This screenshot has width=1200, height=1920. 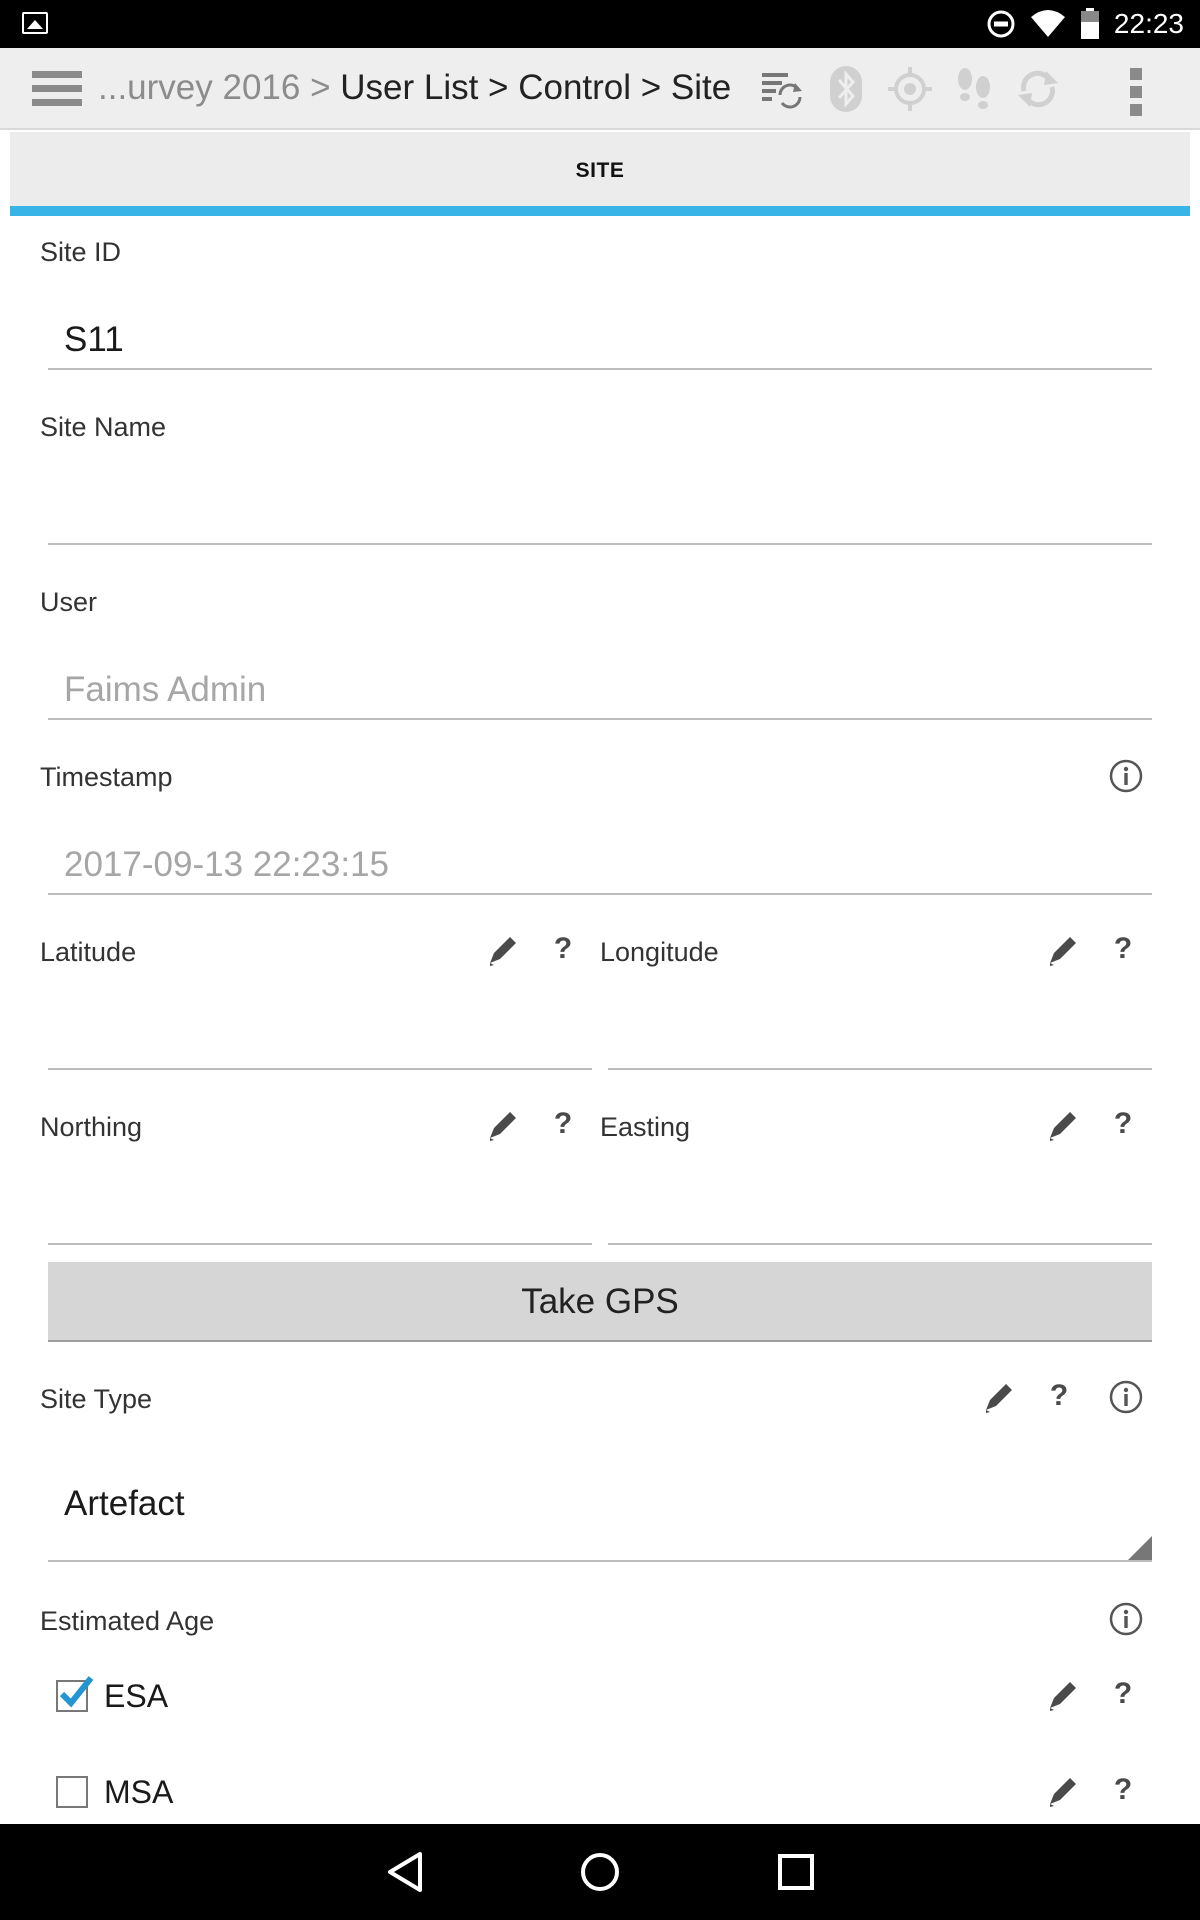 I want to click on overflow-menu-icon, so click(x=1137, y=93).